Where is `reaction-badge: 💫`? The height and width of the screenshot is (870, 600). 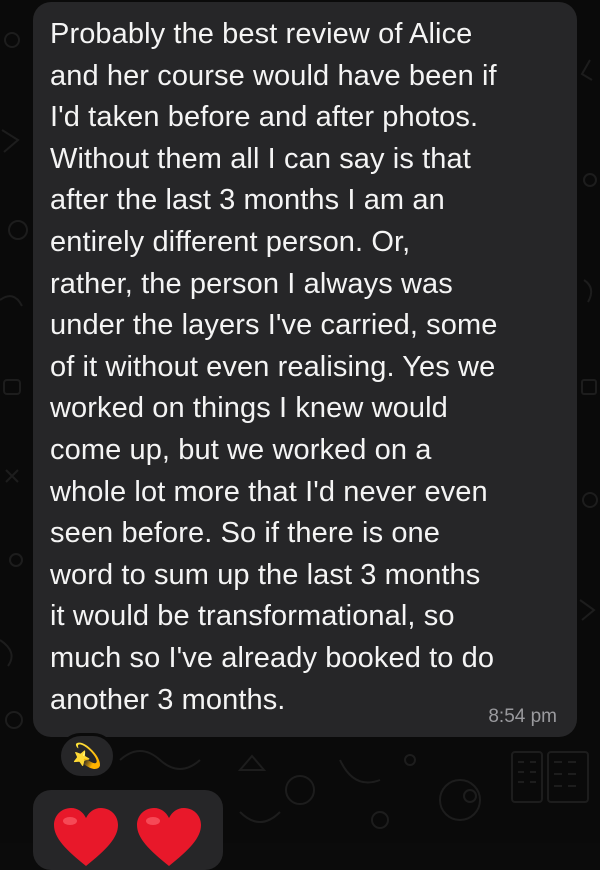 reaction-badge: 💫 is located at coordinates (87, 756).